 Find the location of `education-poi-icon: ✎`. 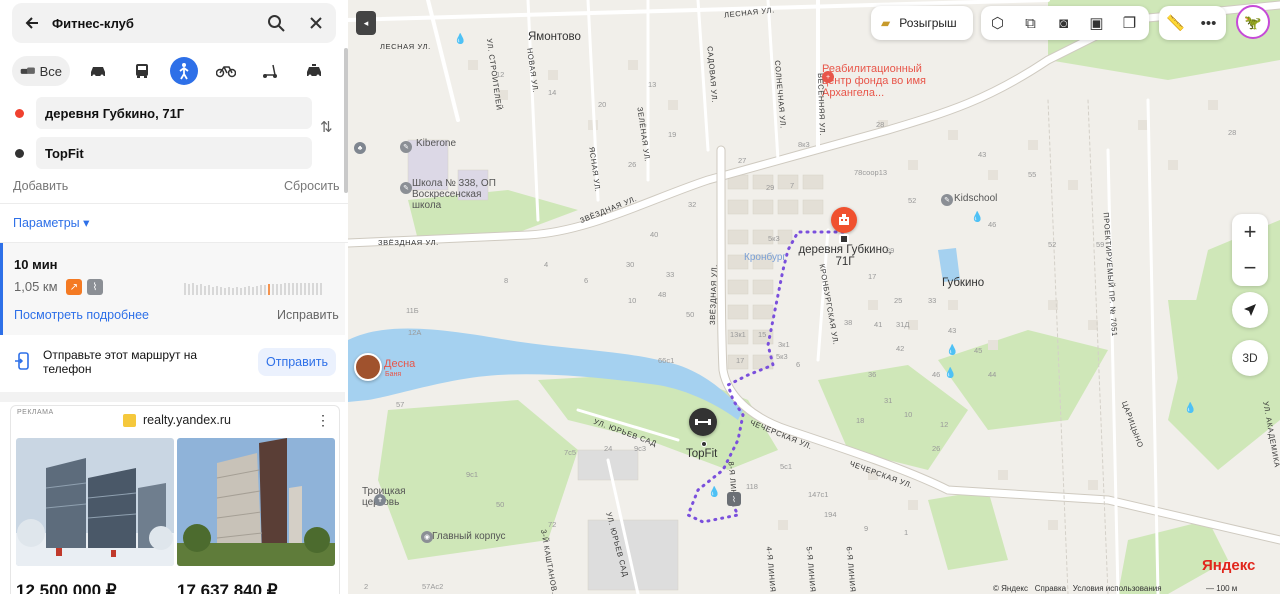

education-poi-icon: ✎ is located at coordinates (406, 147).